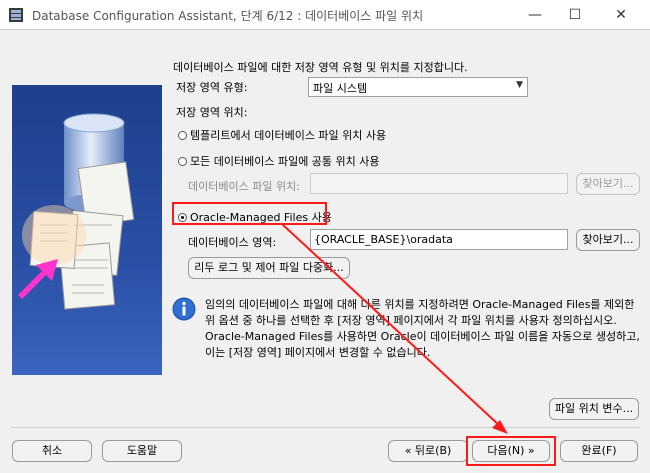  I want to click on app-icon, so click(16, 15).